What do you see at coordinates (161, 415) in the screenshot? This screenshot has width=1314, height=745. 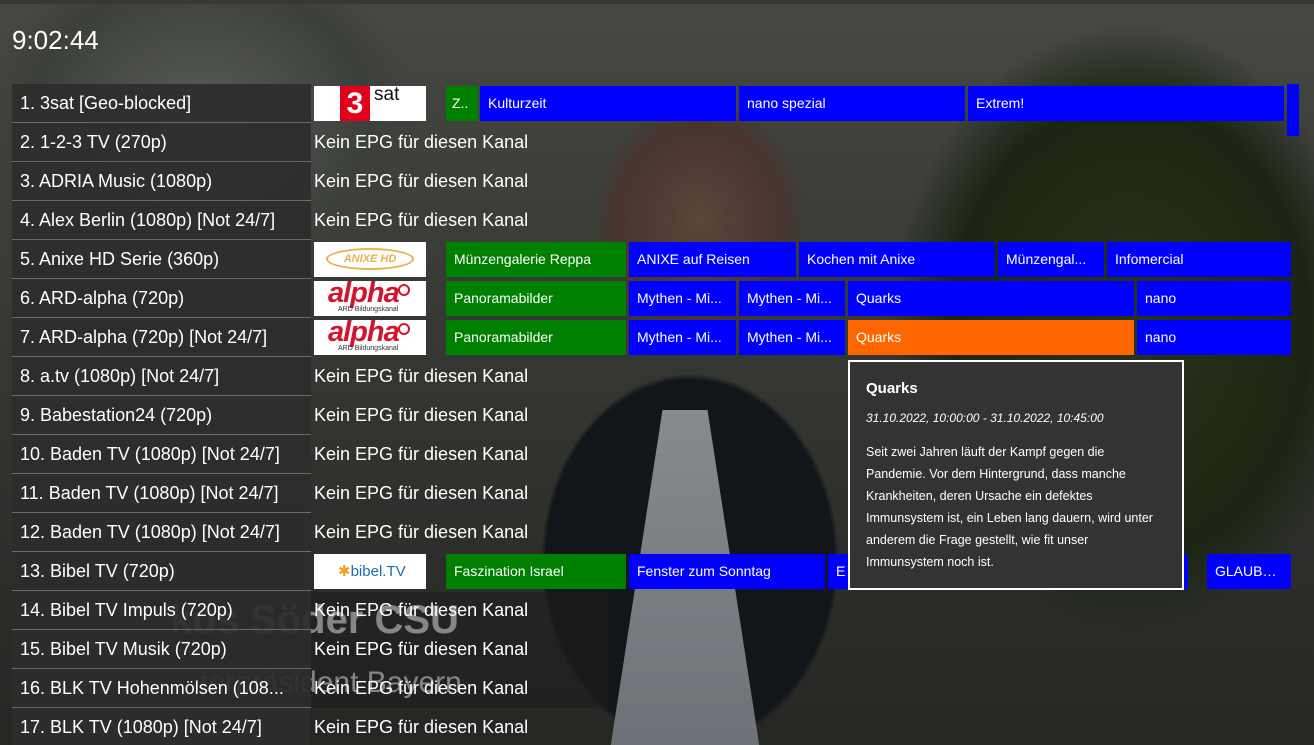 I see `channel-name: 9. Babestation24 (720p)` at bounding box center [161, 415].